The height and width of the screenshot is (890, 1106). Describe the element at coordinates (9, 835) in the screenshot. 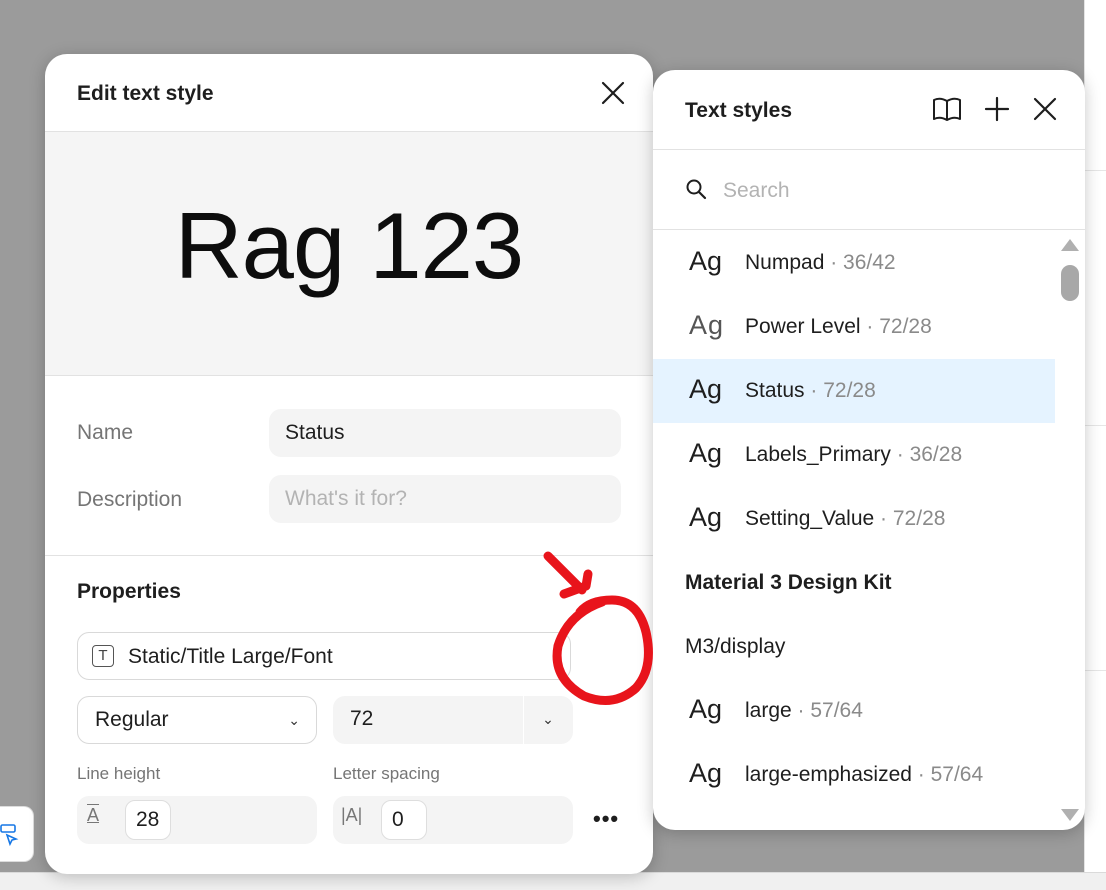

I see `cursor-tool-icon` at that location.